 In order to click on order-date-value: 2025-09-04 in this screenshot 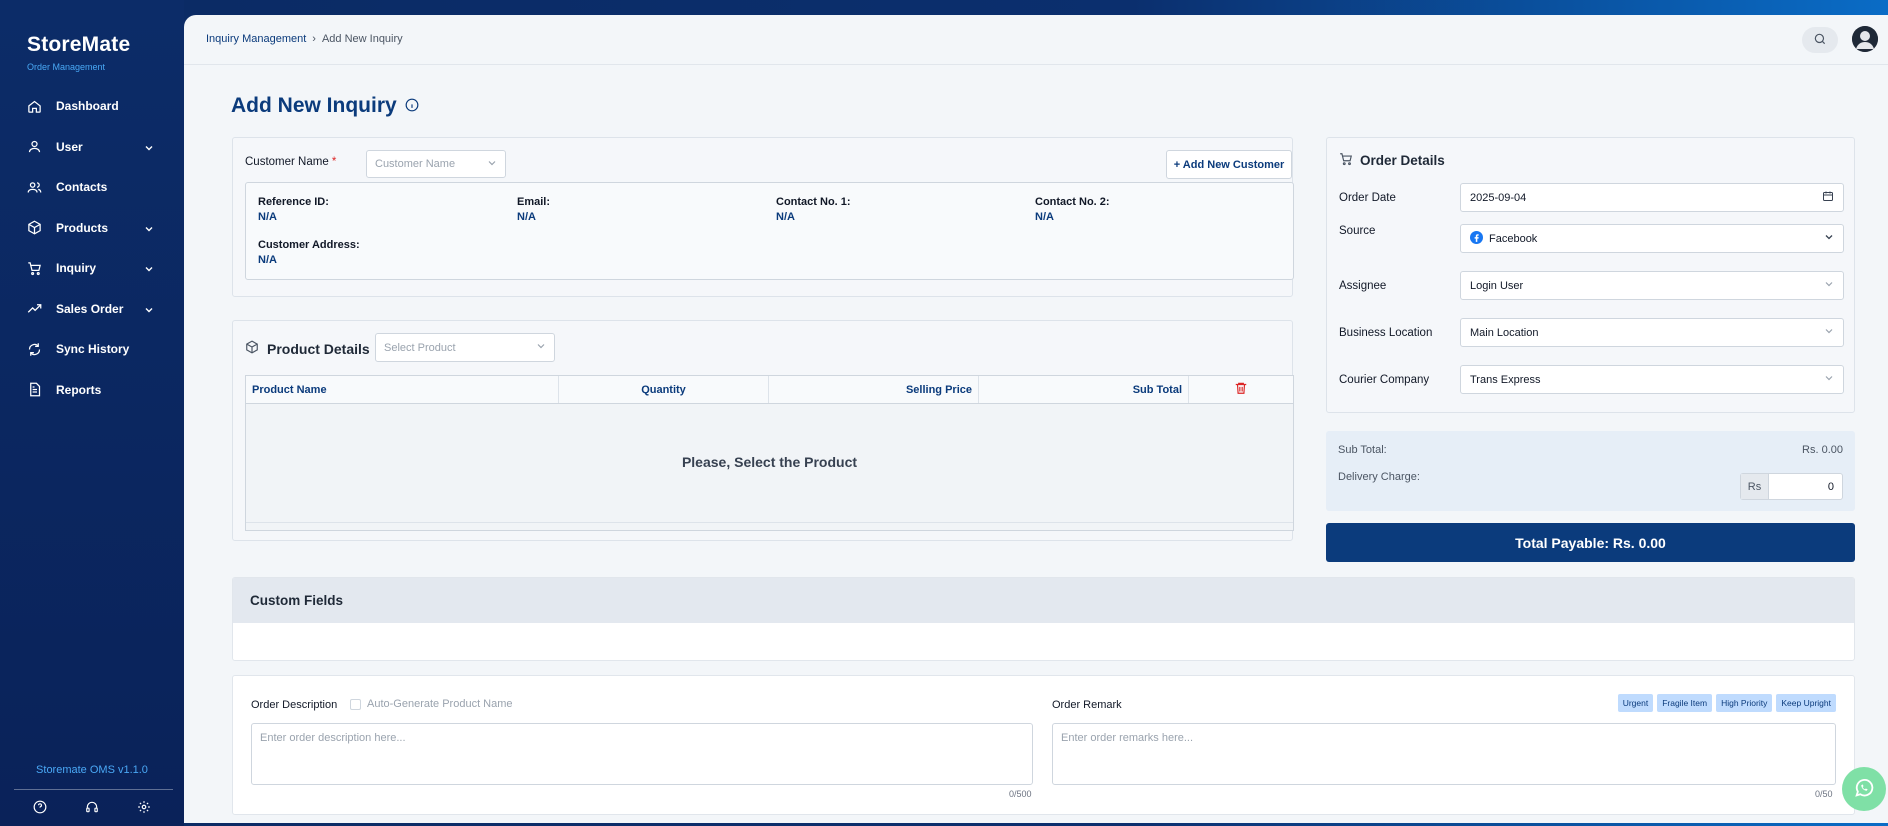, I will do `click(1498, 197)`.